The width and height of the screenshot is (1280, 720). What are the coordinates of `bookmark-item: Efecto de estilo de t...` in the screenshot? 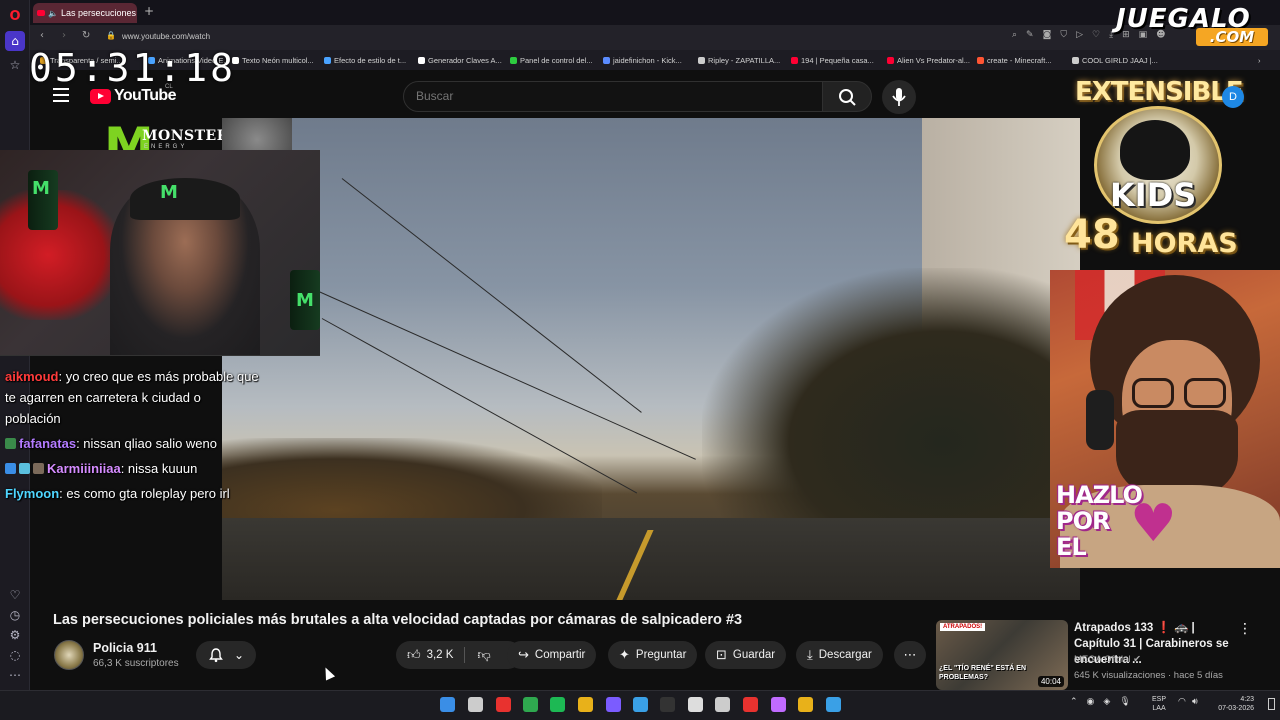 It's located at (365, 60).